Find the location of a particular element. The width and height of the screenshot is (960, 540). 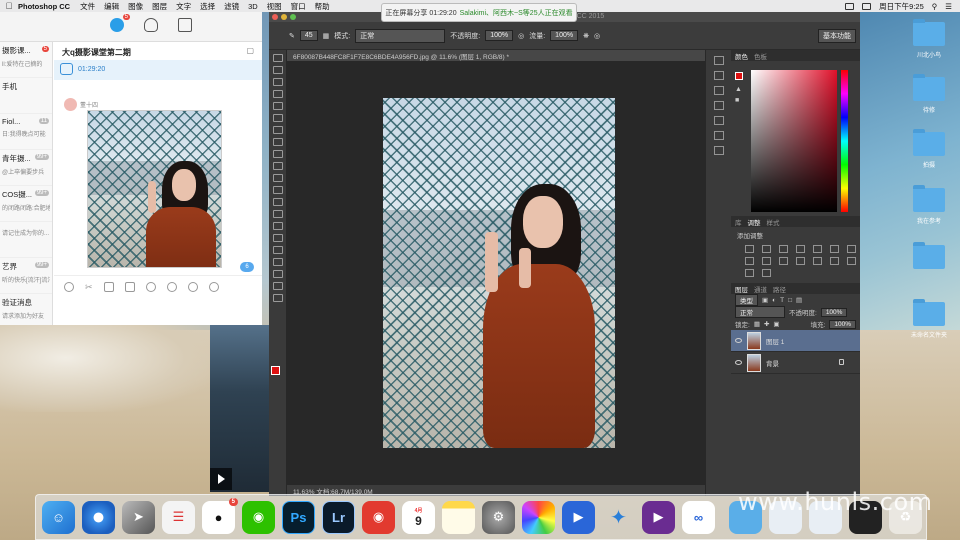

clone-source-icon is located at coordinates (718, 105).